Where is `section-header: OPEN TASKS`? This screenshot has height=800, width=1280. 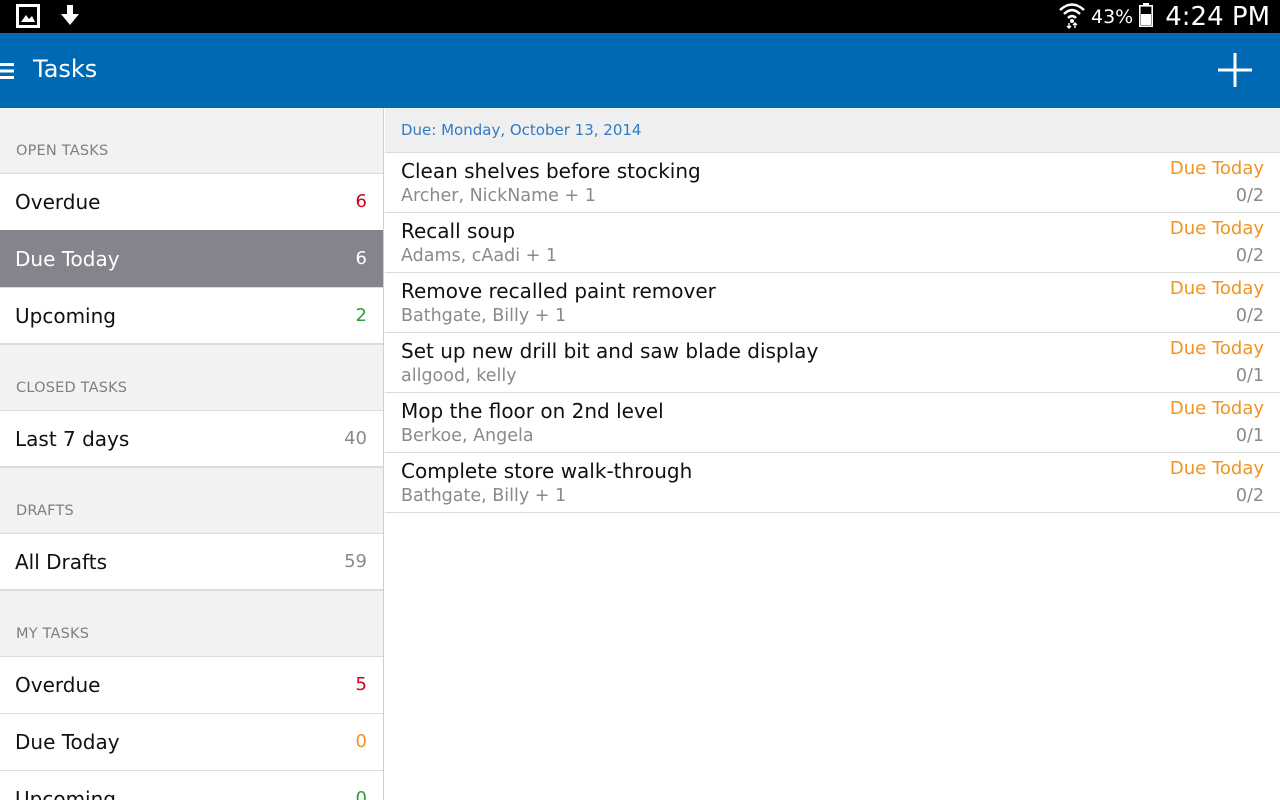
section-header: OPEN TASKS is located at coordinates (191, 140).